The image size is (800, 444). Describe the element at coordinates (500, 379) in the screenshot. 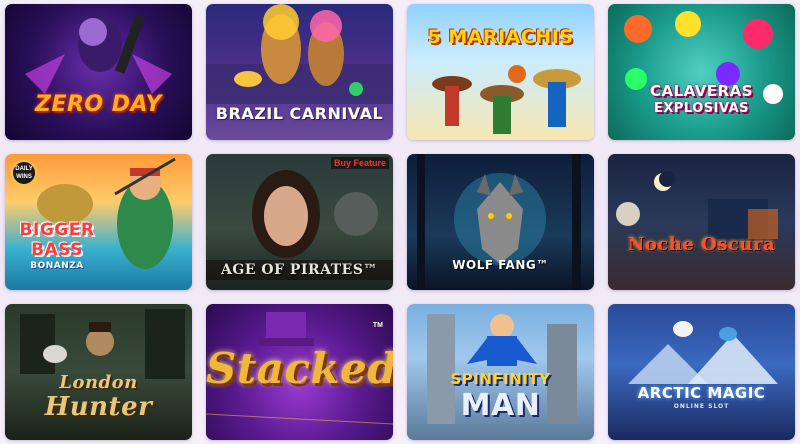

I see `game-title-line-1: SPINFINITY` at that location.